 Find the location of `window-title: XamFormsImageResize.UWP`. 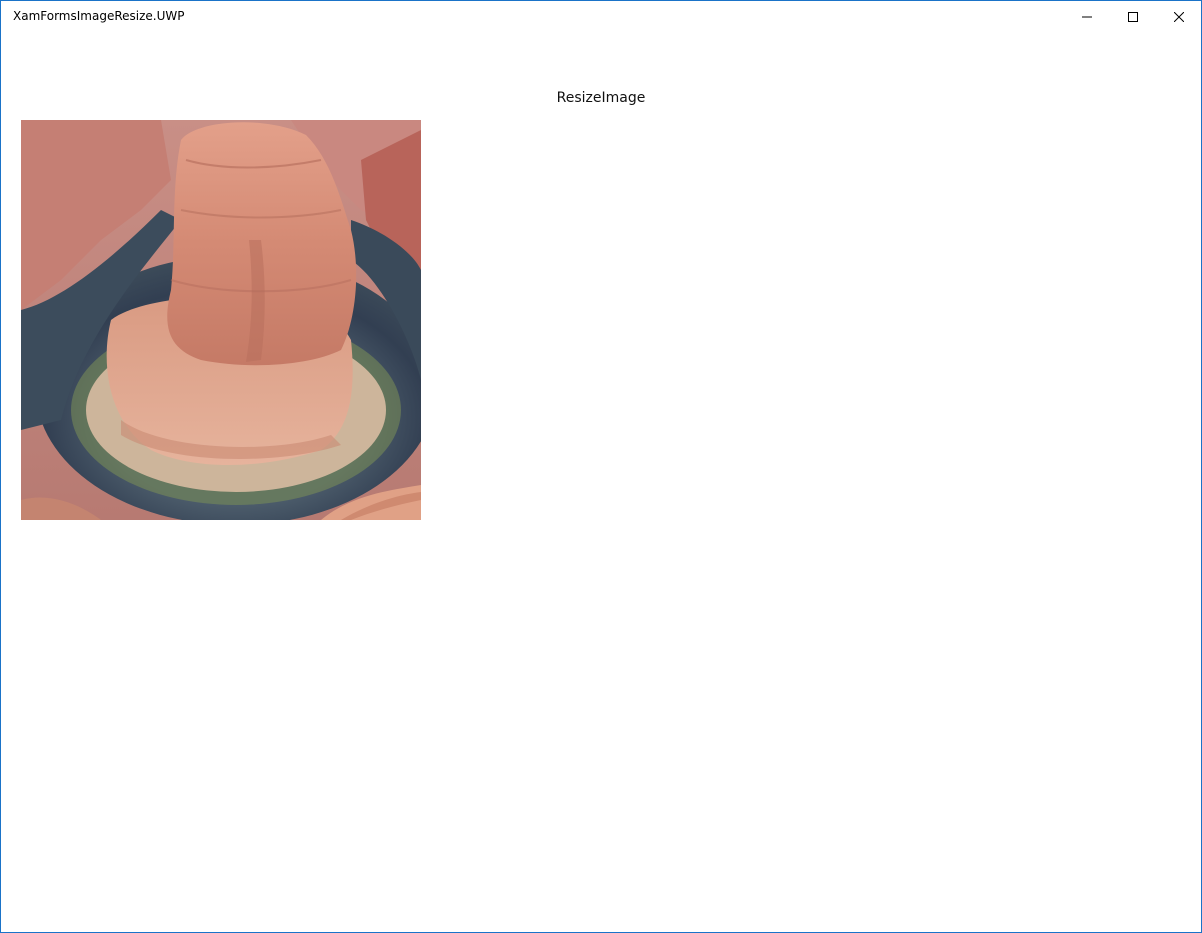

window-title: XamFormsImageResize.UWP is located at coordinates (99, 16).